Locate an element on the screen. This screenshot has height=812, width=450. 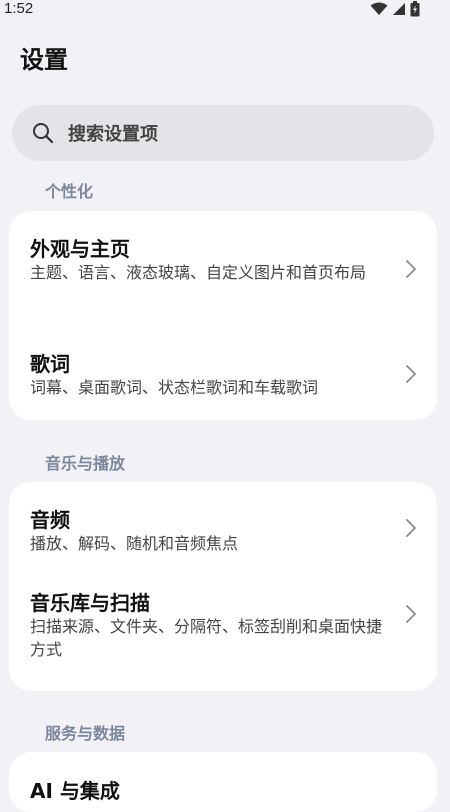
settings-item-music-library: 音乐库与扫描 扫描来源、文件夹、分隔符、标签刮削和桌面快捷方式 is located at coordinates (223, 632).